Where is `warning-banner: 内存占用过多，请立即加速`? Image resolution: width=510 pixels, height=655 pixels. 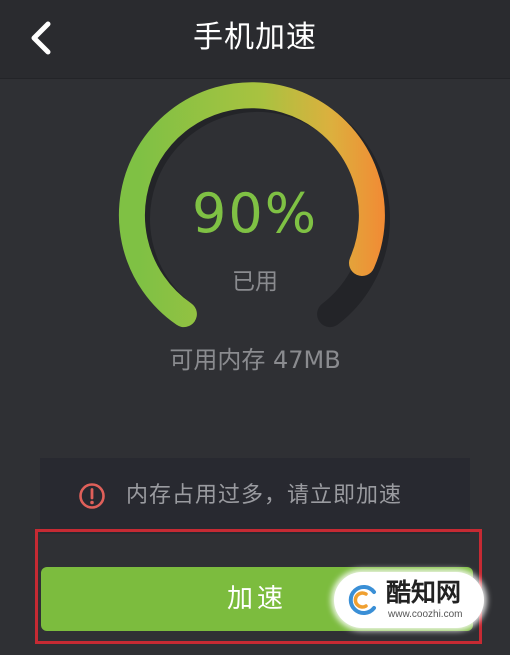
warning-banner: 内存占用过多，请立即加速 is located at coordinates (255, 496).